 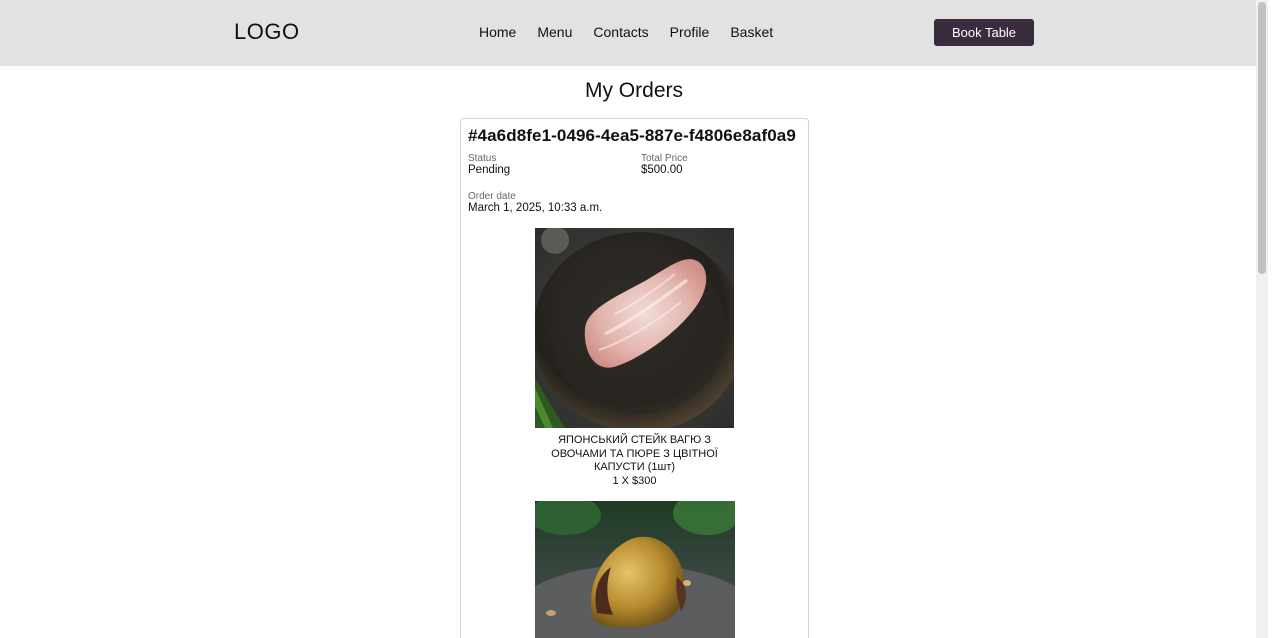 What do you see at coordinates (634, 480) in the screenshot?
I see `order-item-quantity: 1 X $300` at bounding box center [634, 480].